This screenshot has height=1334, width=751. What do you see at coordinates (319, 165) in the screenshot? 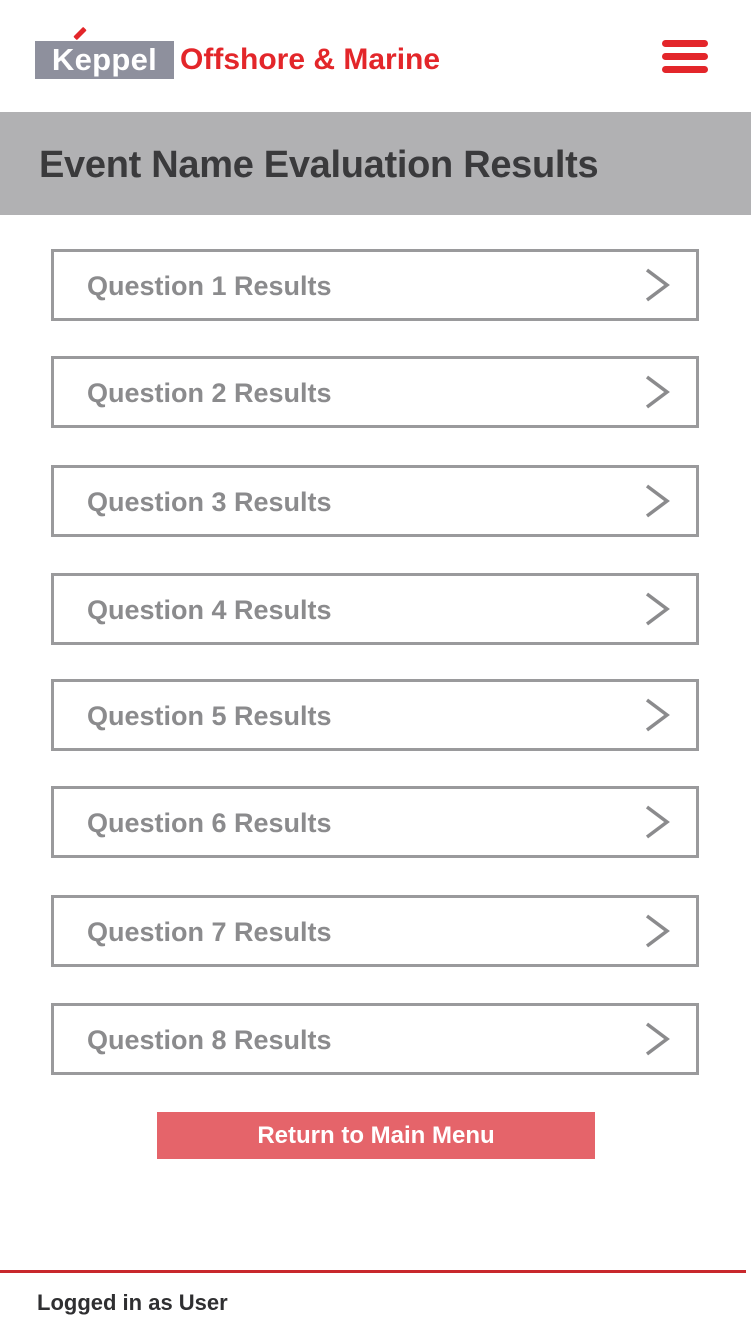
I see `page-title: Event Name Evaluation Results` at bounding box center [319, 165].